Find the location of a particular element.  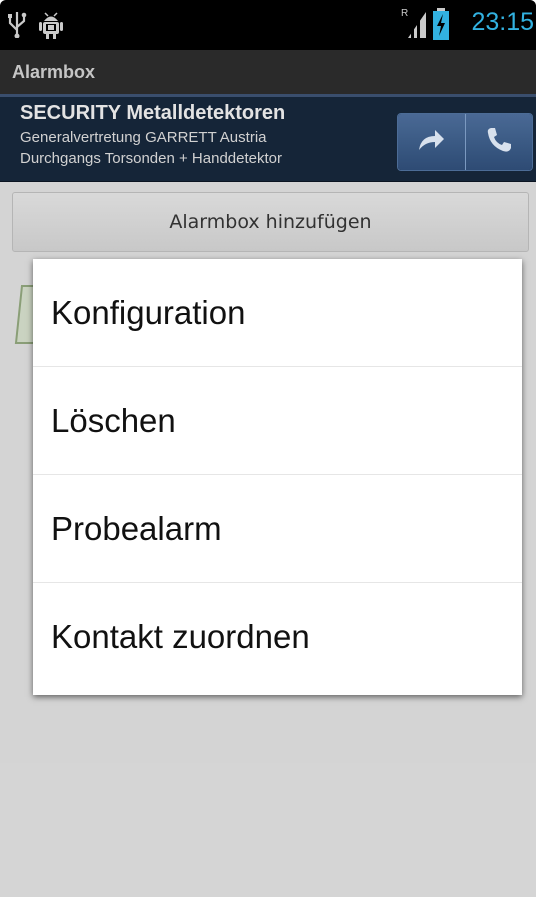

menu-item-probealarm: Probealarm is located at coordinates (277, 529).